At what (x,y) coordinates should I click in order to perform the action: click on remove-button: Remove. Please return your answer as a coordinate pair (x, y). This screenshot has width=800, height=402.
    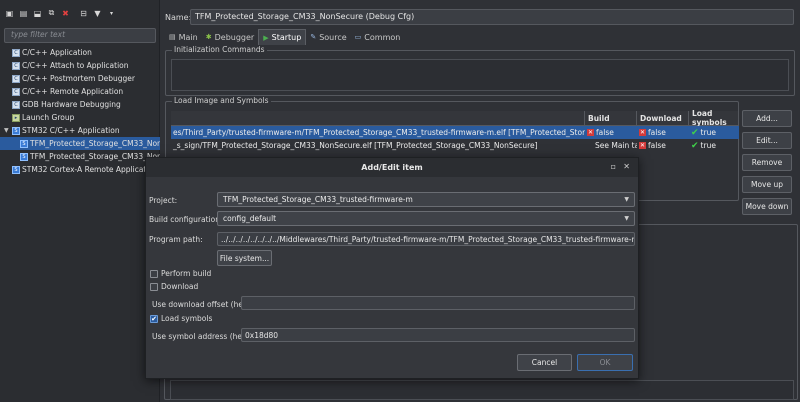
    Looking at the image, I should click on (767, 162).